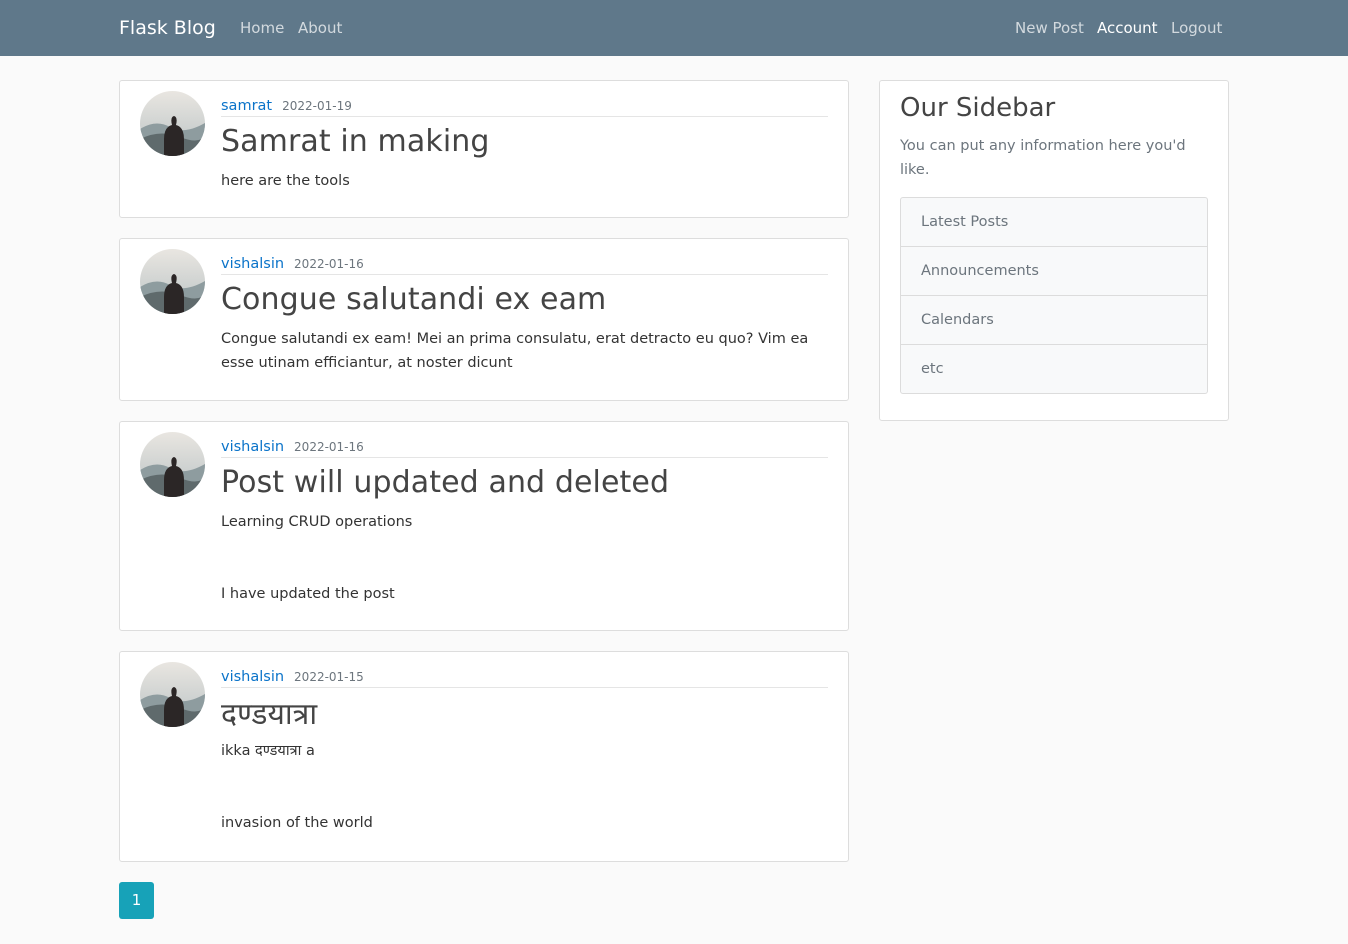  Describe the element at coordinates (978, 108) in the screenshot. I see `sidebar-title: Our Sidebar` at that location.